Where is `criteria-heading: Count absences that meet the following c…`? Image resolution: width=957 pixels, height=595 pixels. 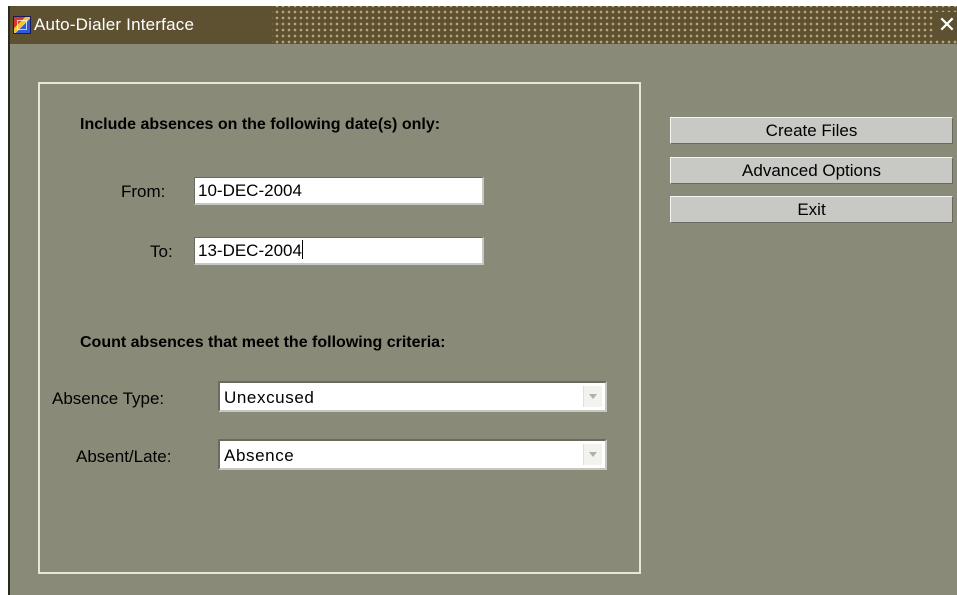
criteria-heading: Count absences that meet the following c… is located at coordinates (263, 342).